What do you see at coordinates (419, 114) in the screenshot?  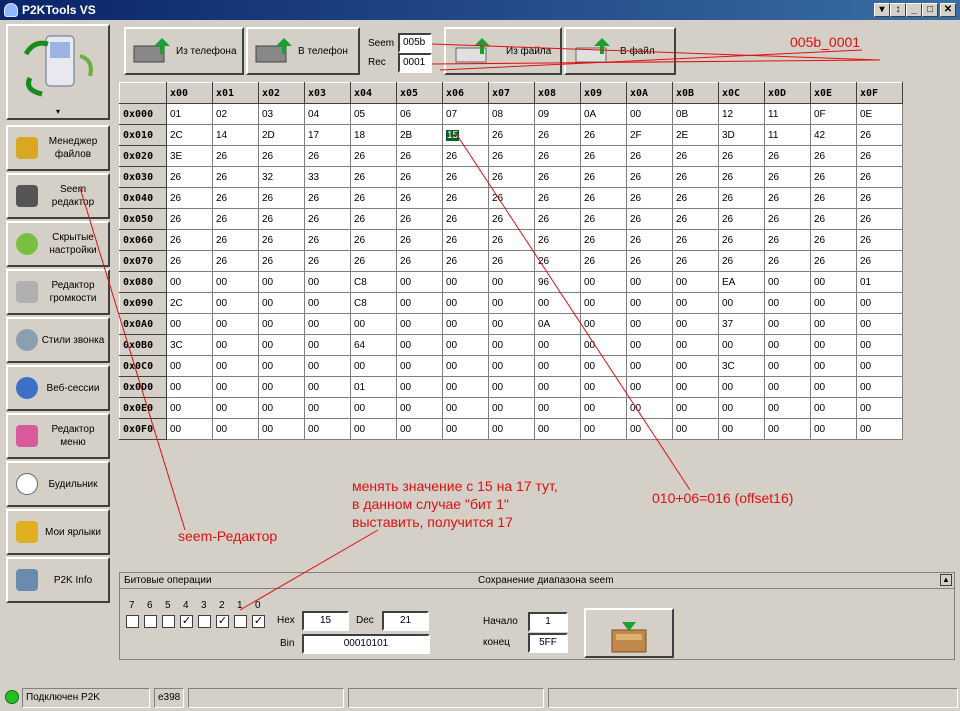 I see `hex-cell: 06` at bounding box center [419, 114].